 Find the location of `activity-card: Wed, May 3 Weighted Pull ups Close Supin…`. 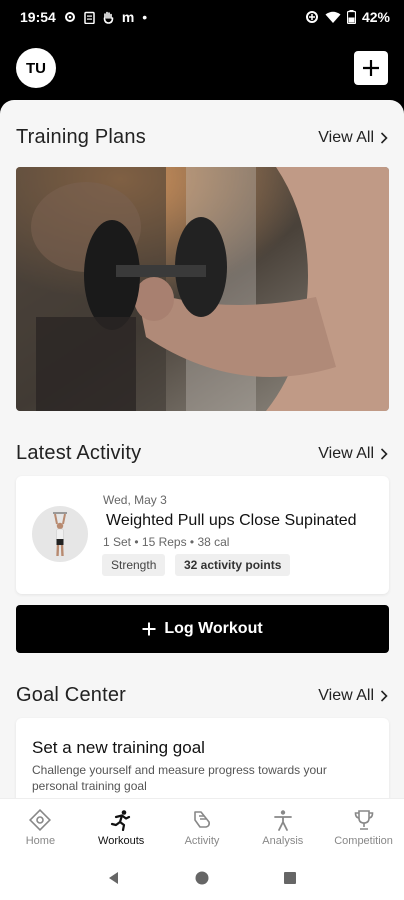

activity-card: Wed, May 3 Weighted Pull ups Close Supin… is located at coordinates (202, 535).